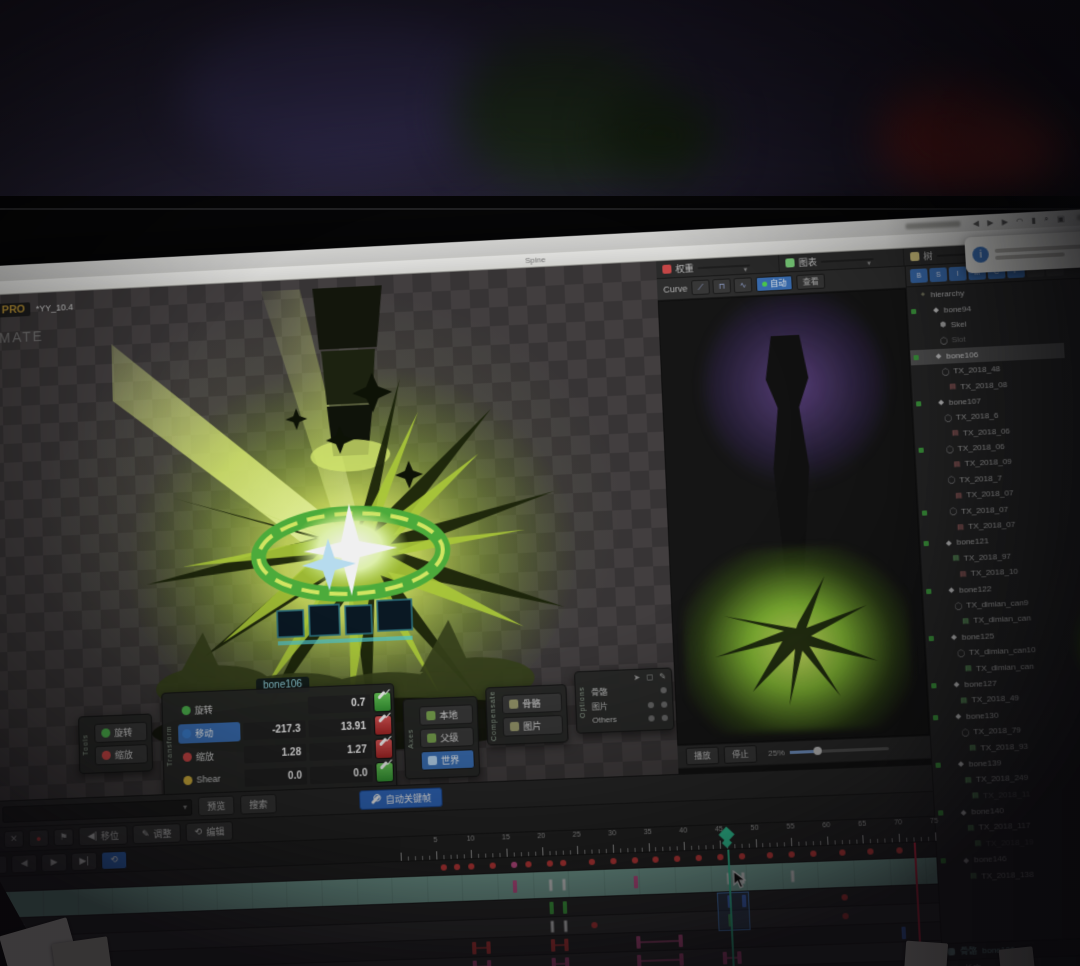 This screenshot has width=1080, height=966. Describe the element at coordinates (649, 676) in the screenshot. I see `options-header-icon: ◻` at that location.